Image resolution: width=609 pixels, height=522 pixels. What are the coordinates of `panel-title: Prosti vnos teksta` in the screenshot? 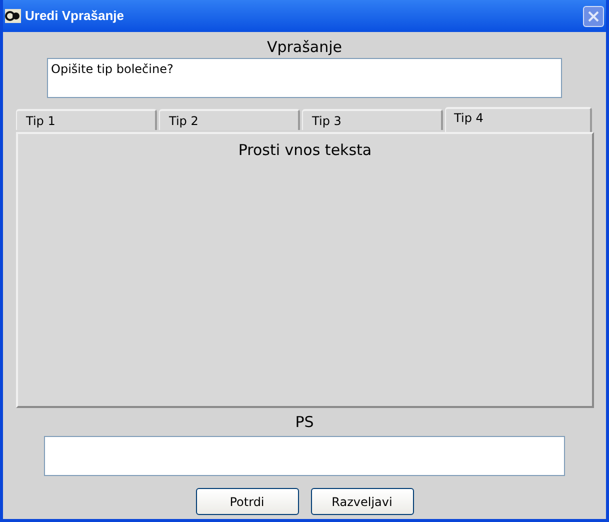 It's located at (305, 150).